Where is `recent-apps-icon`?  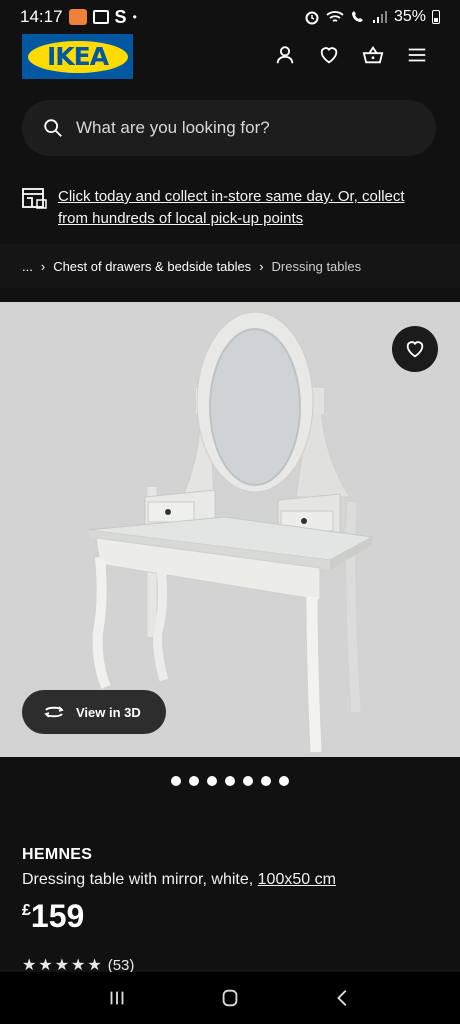 recent-apps-icon is located at coordinates (117, 998).